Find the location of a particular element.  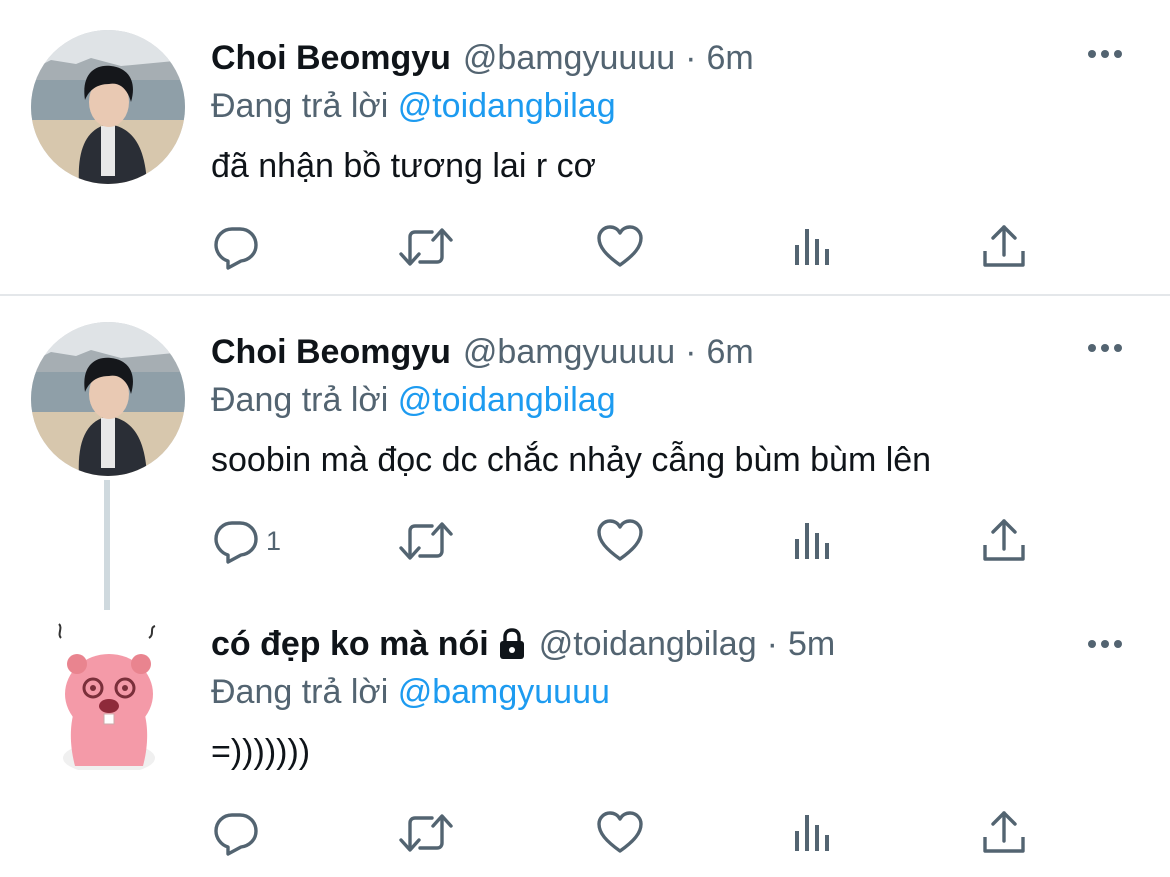

reply-button: 1 is located at coordinates (246, 541).